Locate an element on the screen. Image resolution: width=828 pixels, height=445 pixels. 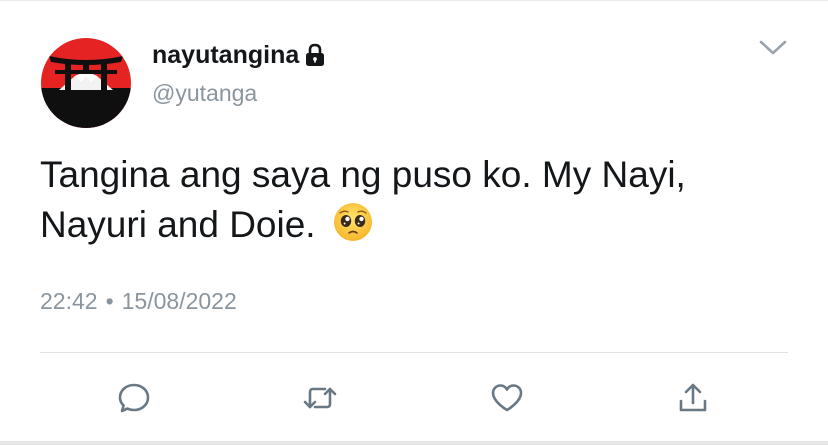
more-options-button is located at coordinates (773, 48).